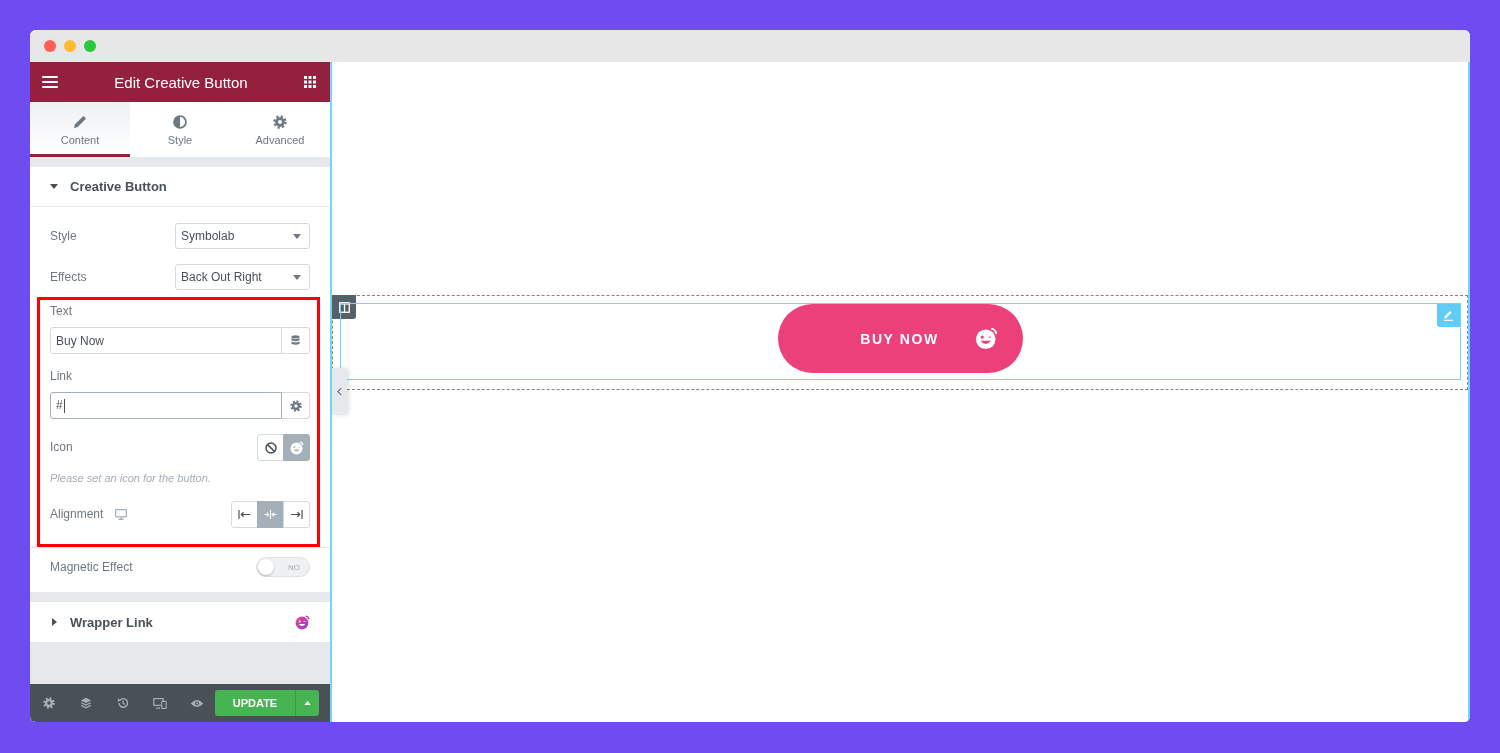 This screenshot has width=1500, height=753. What do you see at coordinates (310, 82) in the screenshot?
I see `grid-icon` at bounding box center [310, 82].